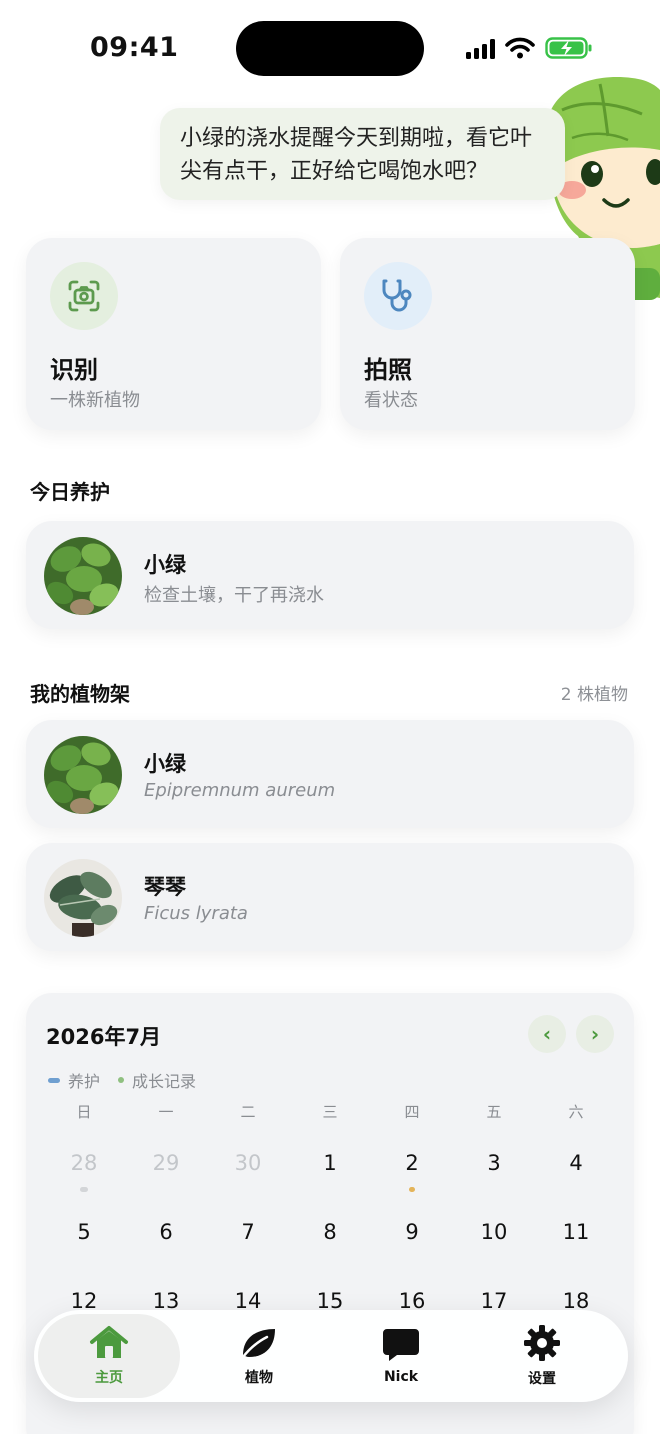  What do you see at coordinates (259, 1378) in the screenshot?
I see `tab-label: 植物` at bounding box center [259, 1378].